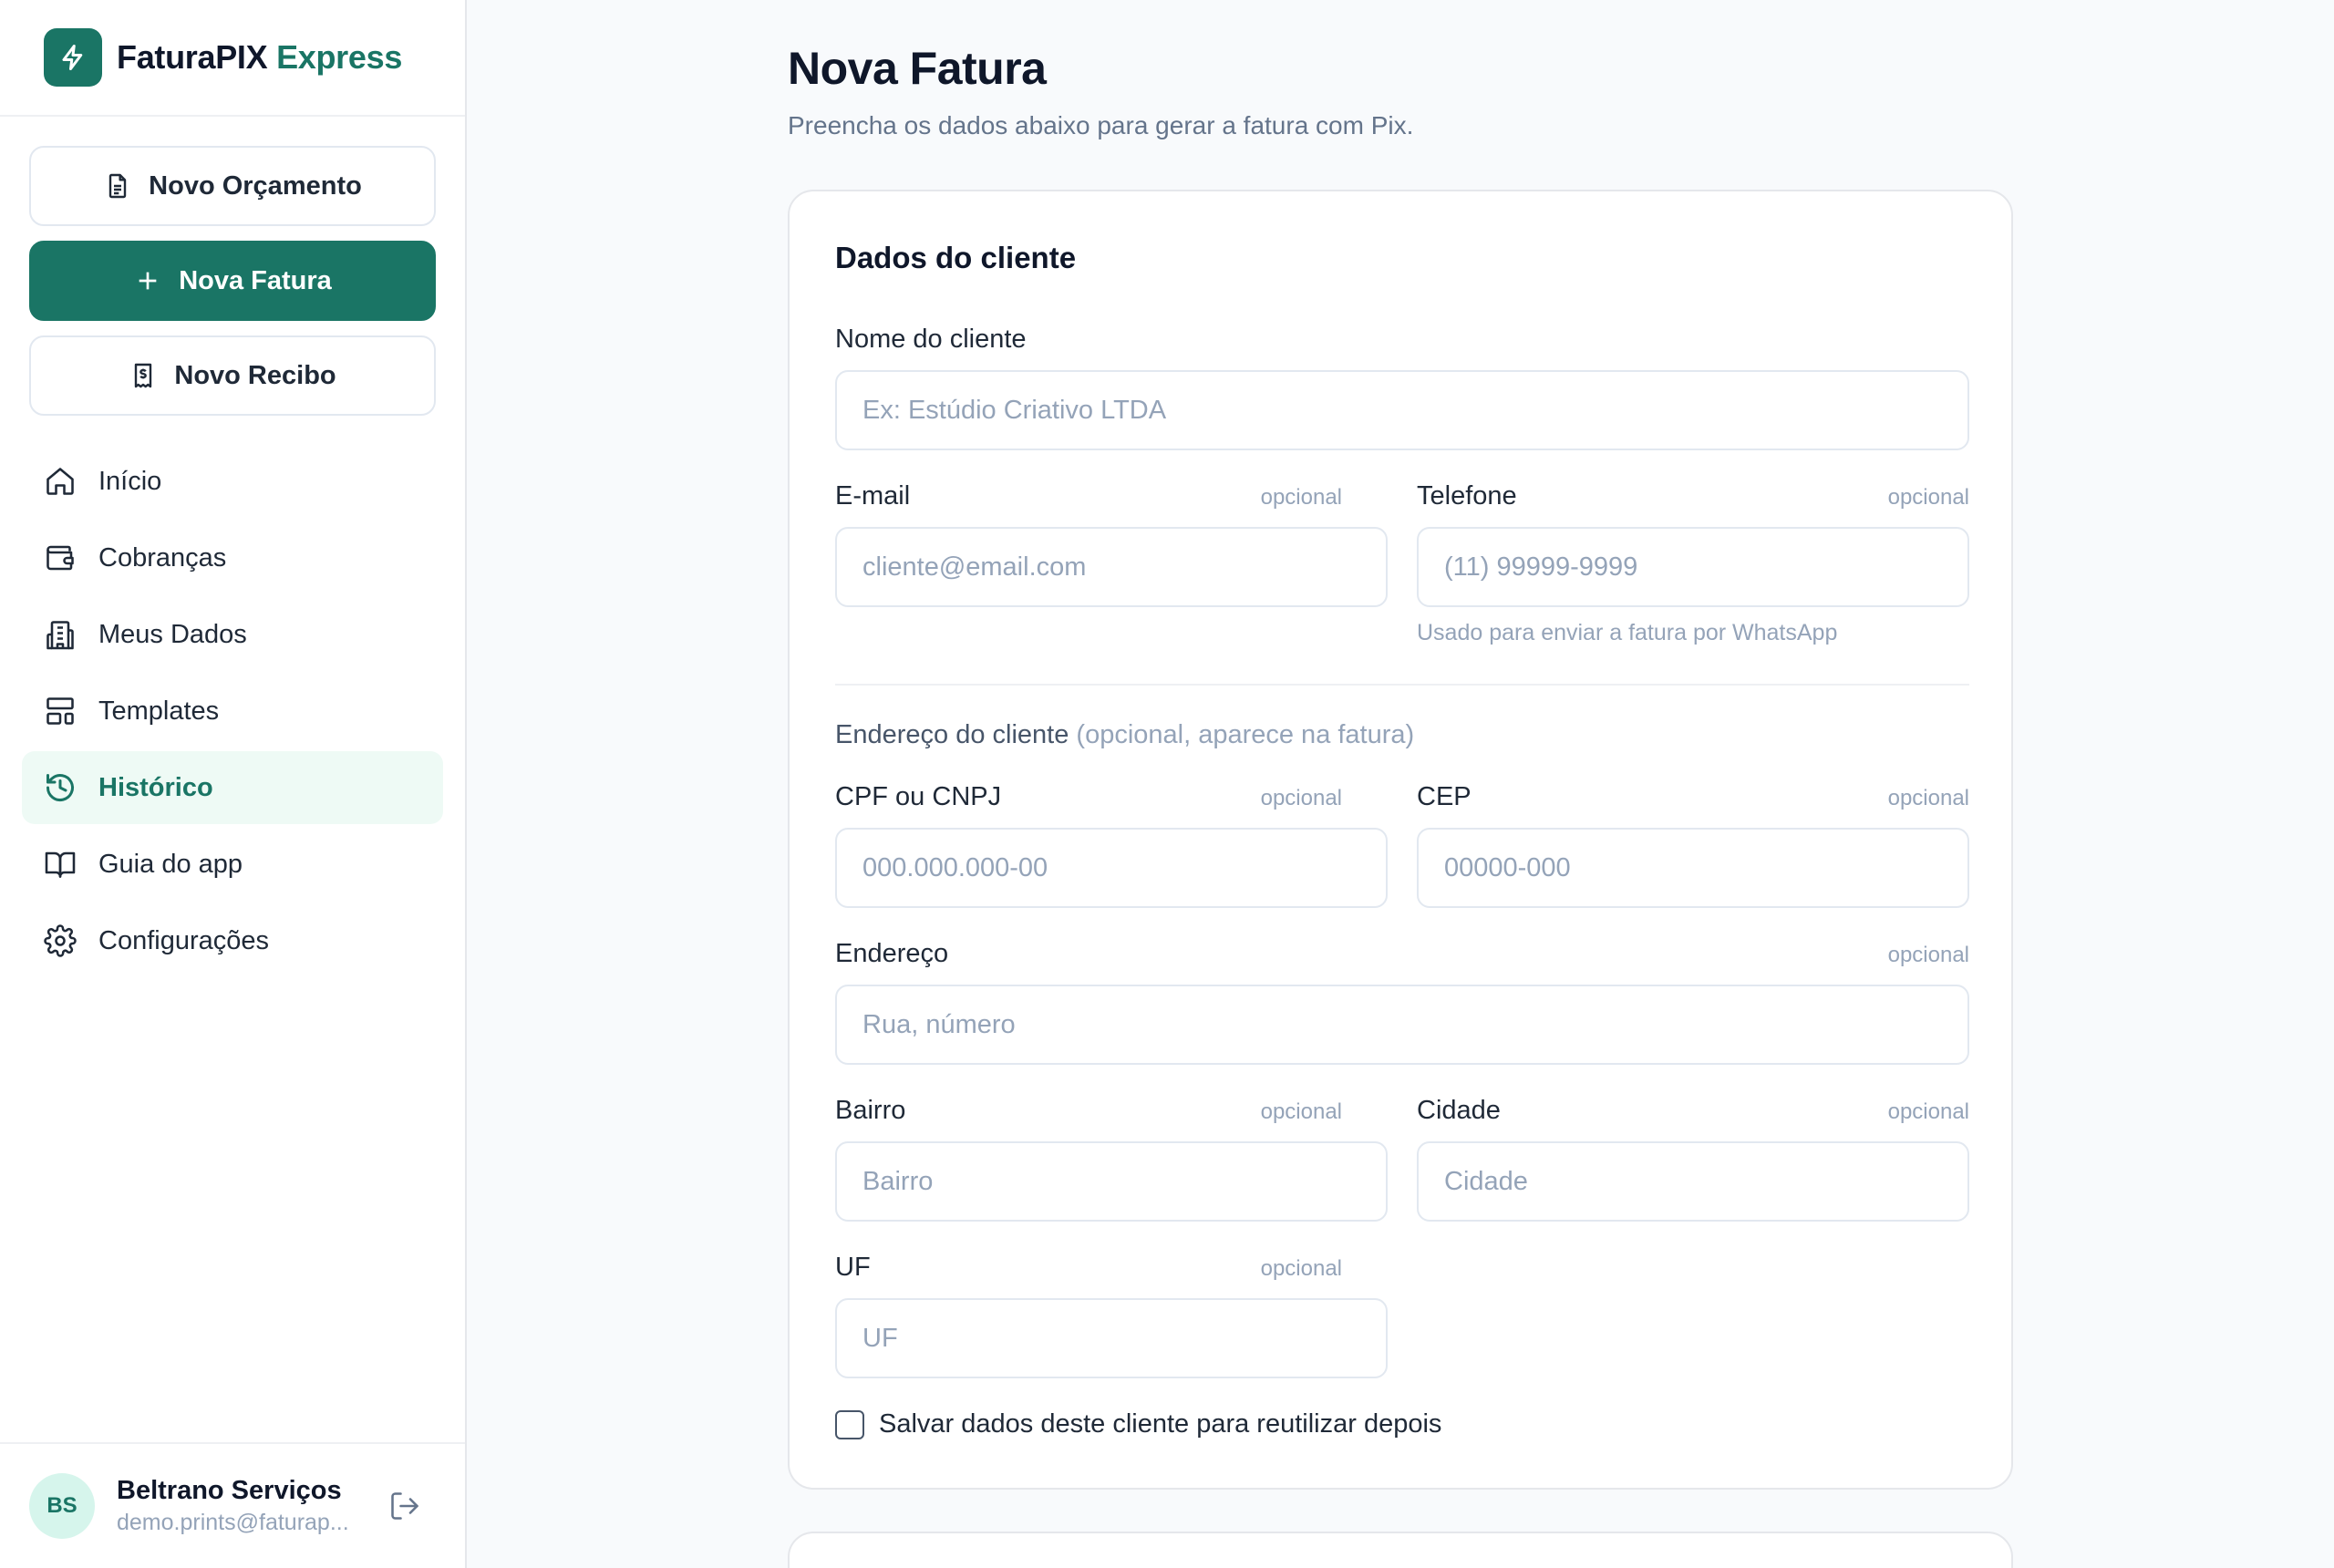  What do you see at coordinates (60, 787) in the screenshot?
I see `history-icon` at bounding box center [60, 787].